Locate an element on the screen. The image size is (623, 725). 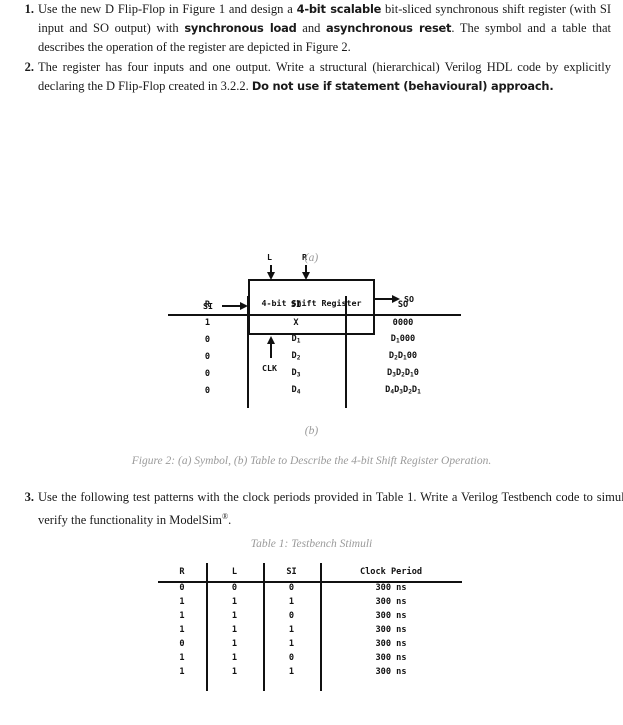
table-b-grid: R SI SO 1 X 0000 0 D1 D1000 0 D2 D2D100 is located at coordinates (314, 347).